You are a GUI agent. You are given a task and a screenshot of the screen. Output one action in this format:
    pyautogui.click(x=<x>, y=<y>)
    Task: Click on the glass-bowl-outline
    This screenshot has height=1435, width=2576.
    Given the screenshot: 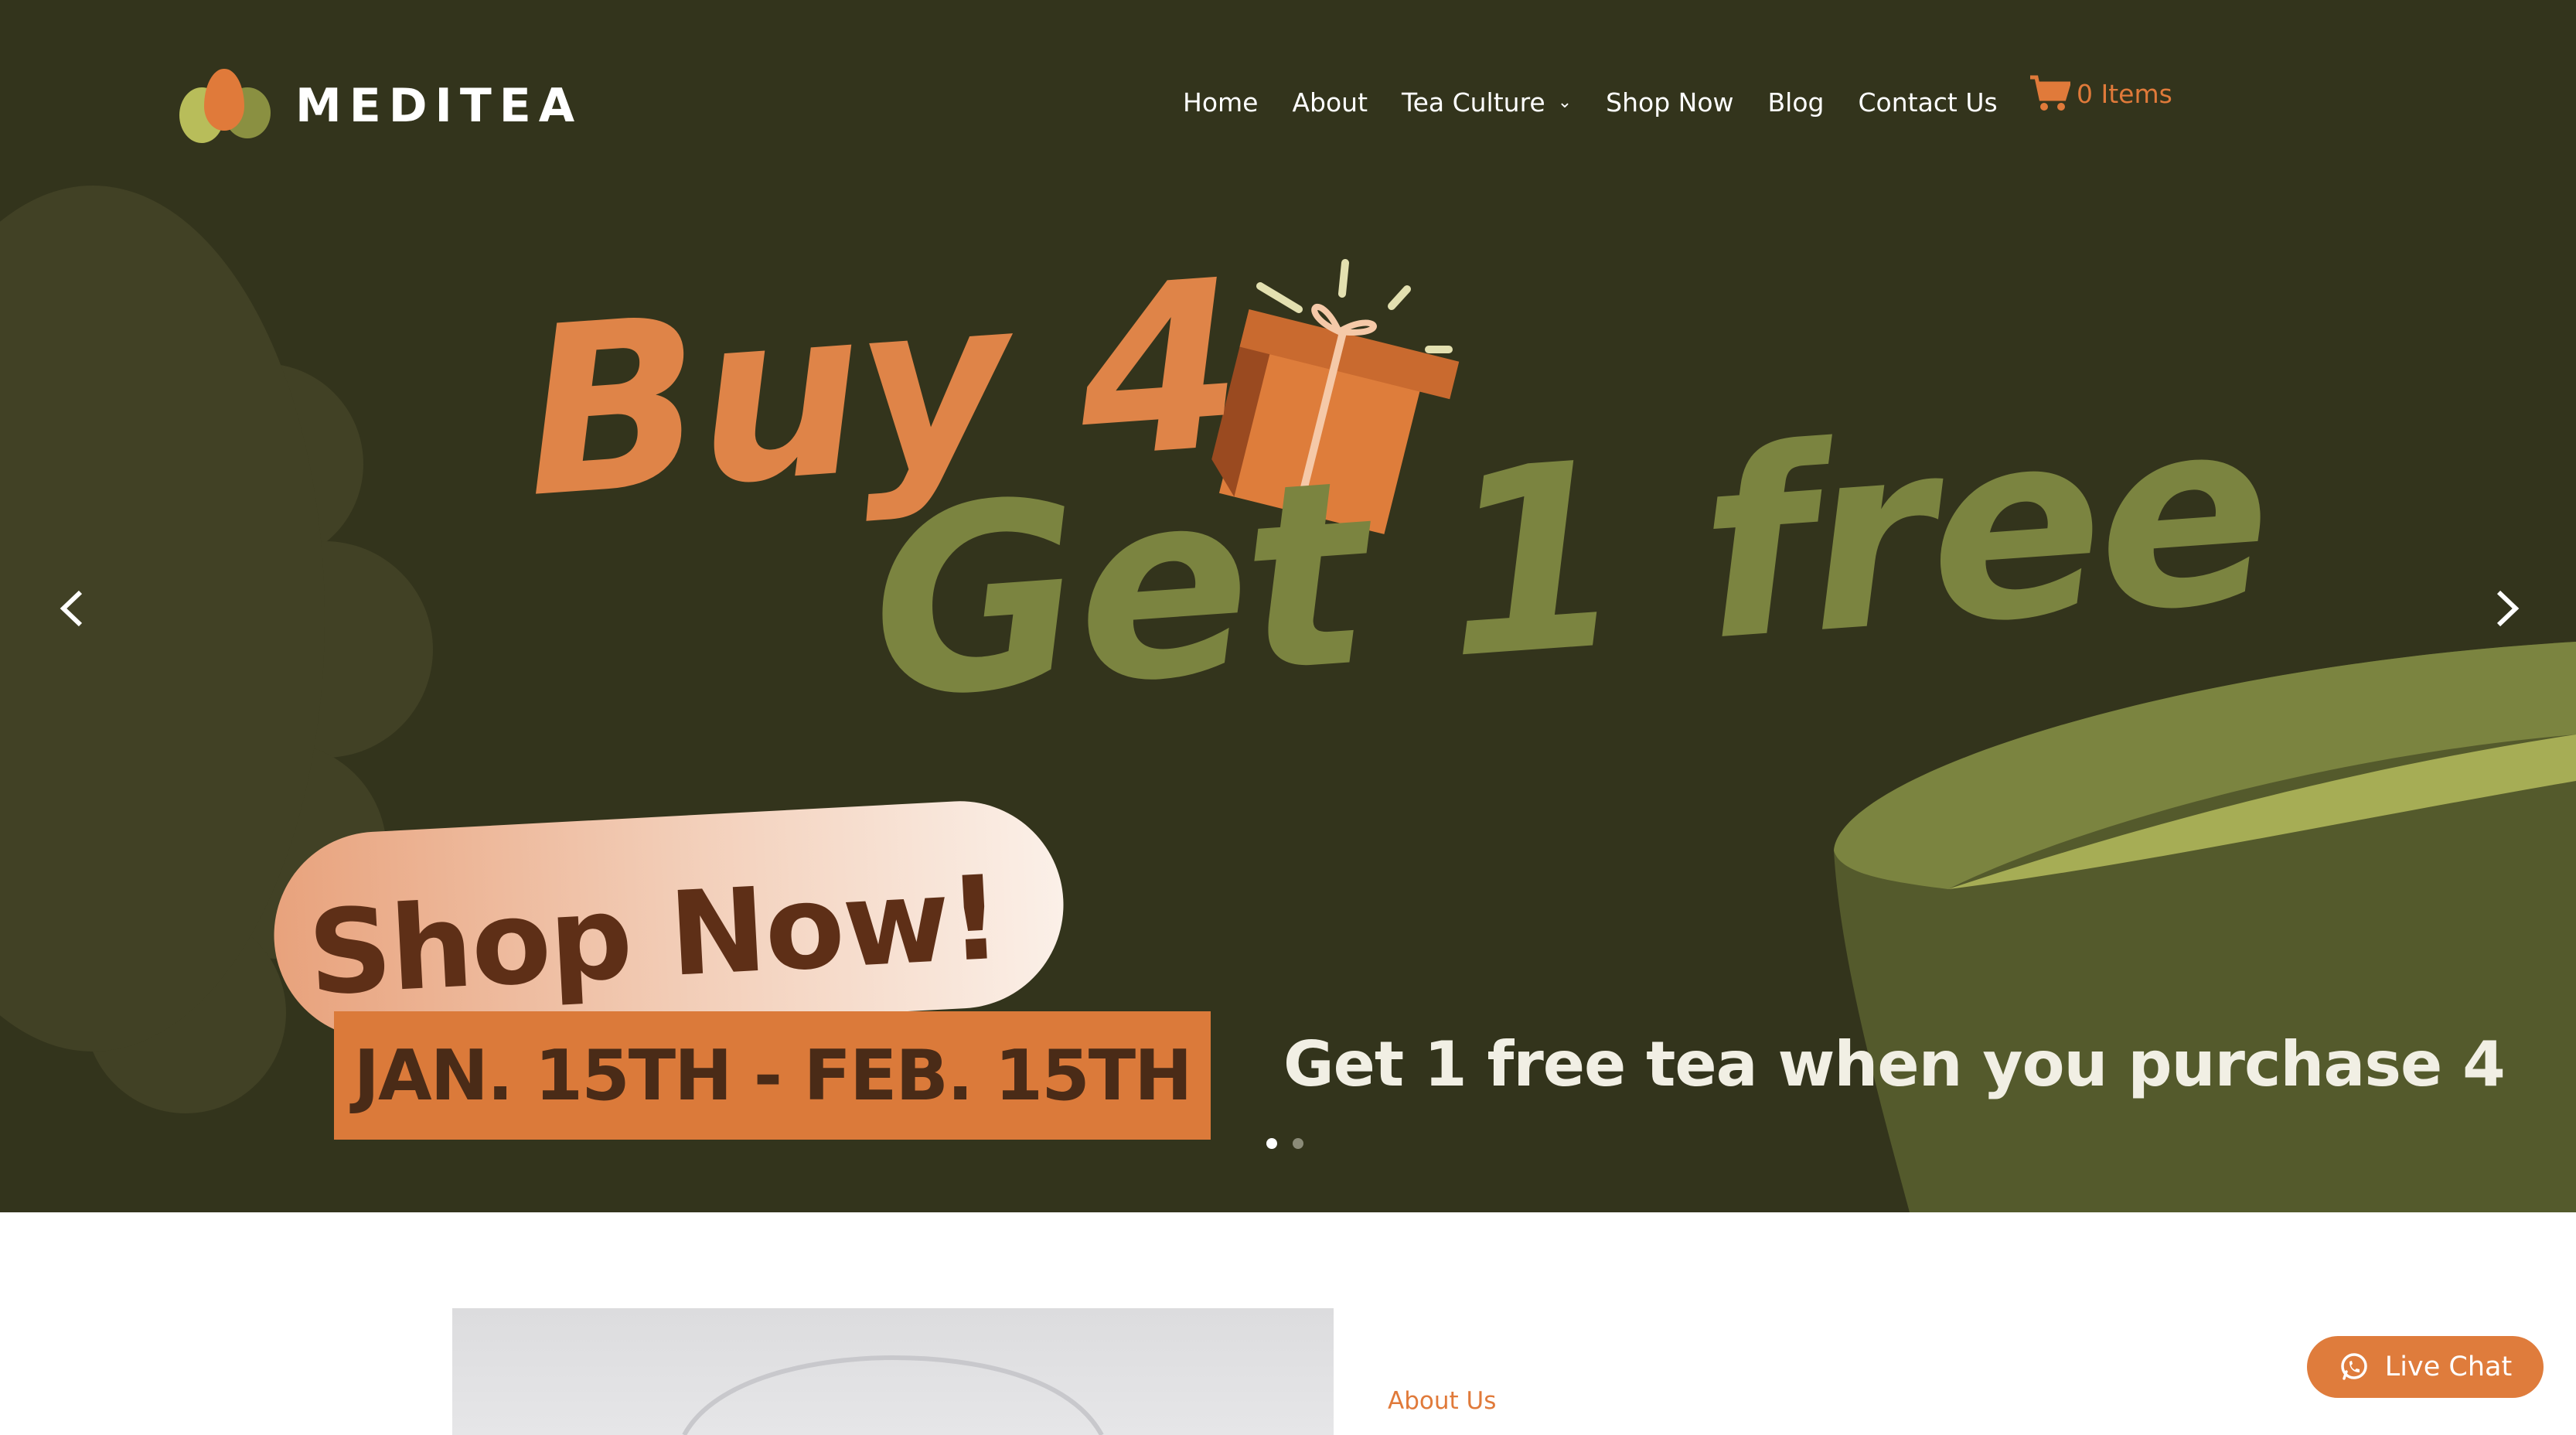 What is the action you would take?
    pyautogui.click(x=893, y=1395)
    